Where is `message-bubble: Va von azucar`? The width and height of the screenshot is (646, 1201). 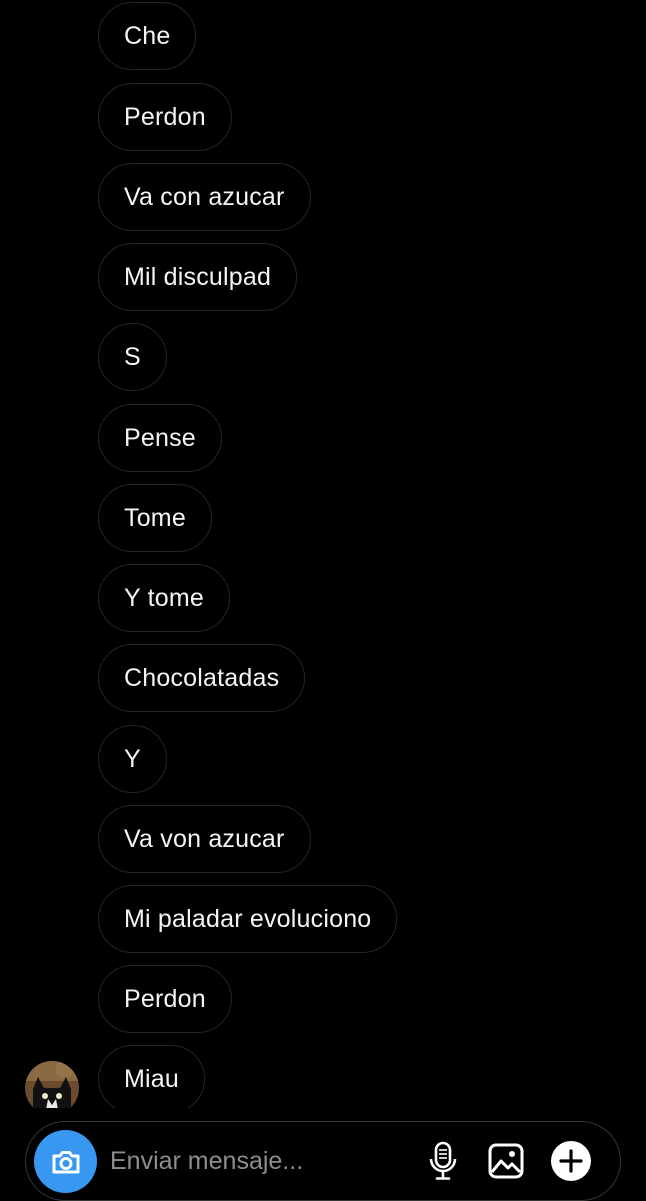
message-bubble: Va von azucar is located at coordinates (204, 839).